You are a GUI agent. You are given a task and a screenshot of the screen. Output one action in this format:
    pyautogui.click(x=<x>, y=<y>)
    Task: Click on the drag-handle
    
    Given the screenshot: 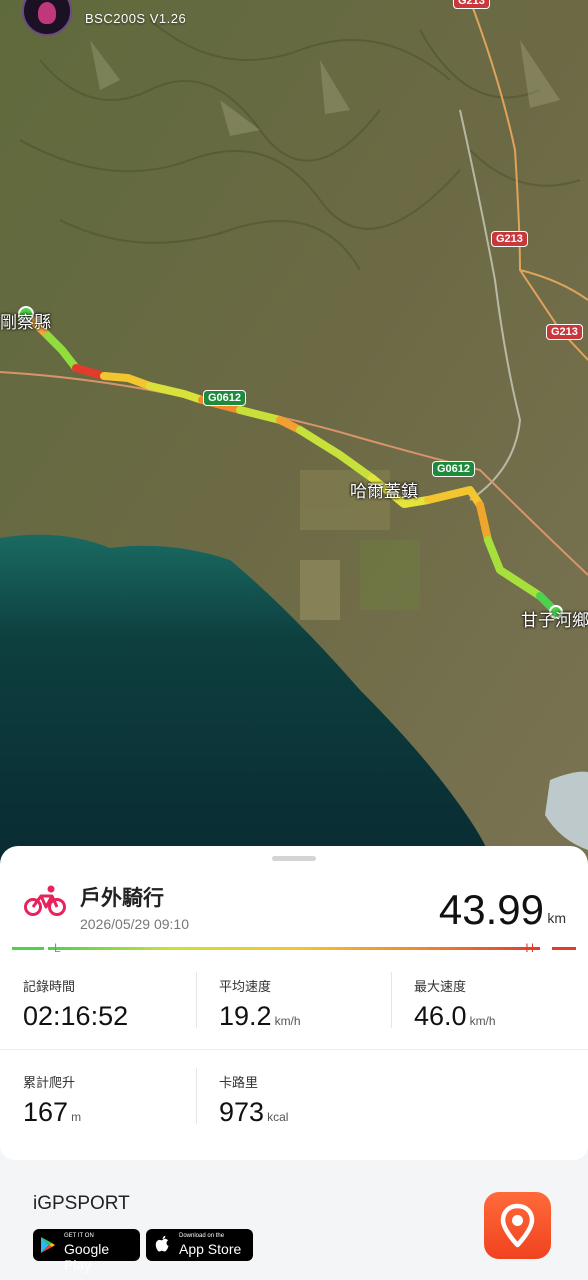 What is the action you would take?
    pyautogui.click(x=294, y=858)
    